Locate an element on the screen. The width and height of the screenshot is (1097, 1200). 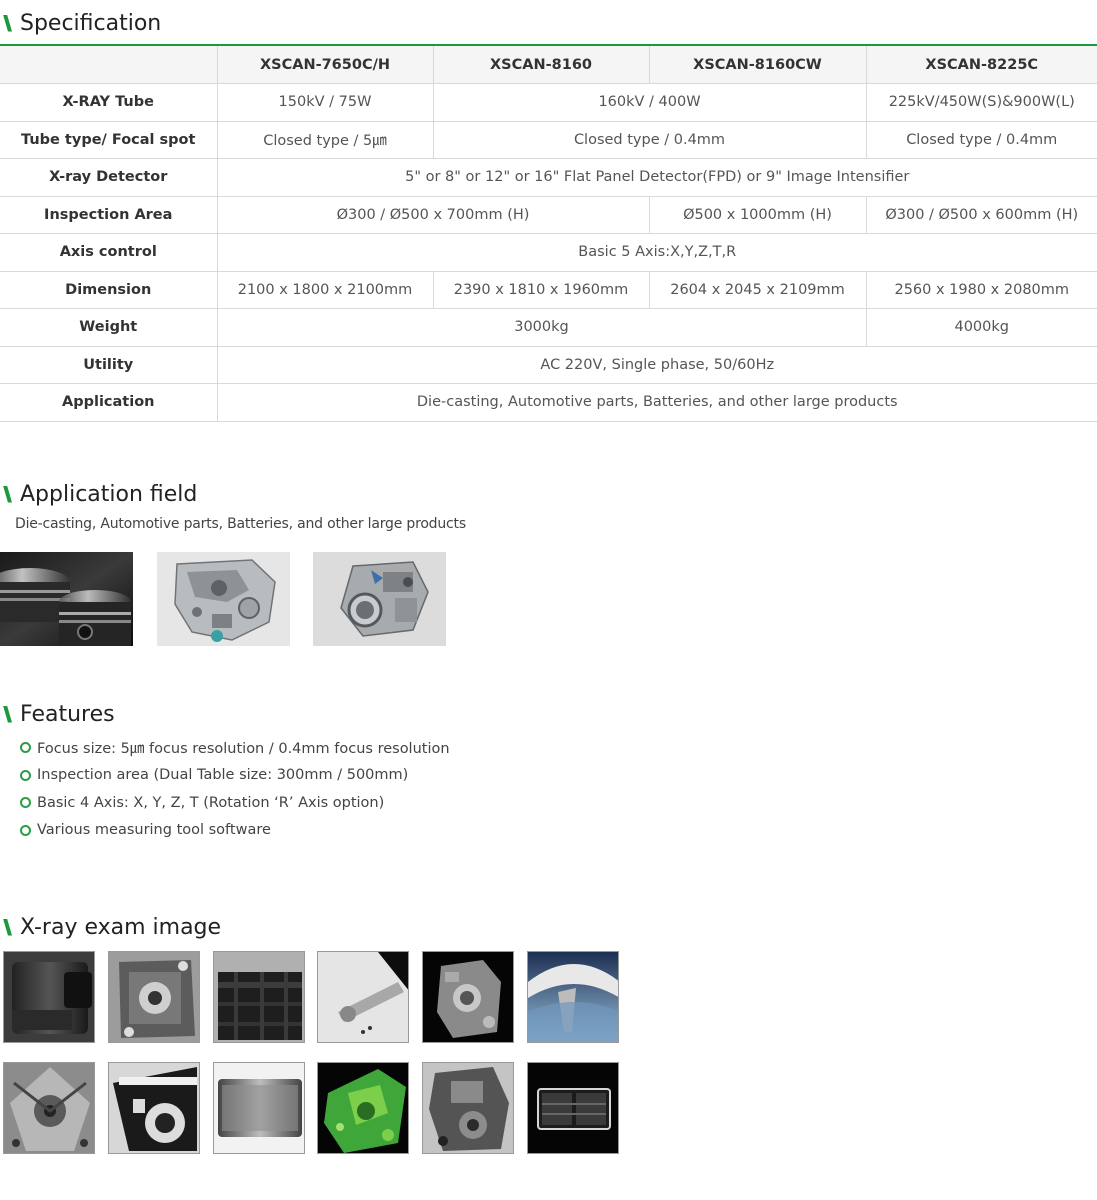
engine-block-image is located at coordinates (223, 599).